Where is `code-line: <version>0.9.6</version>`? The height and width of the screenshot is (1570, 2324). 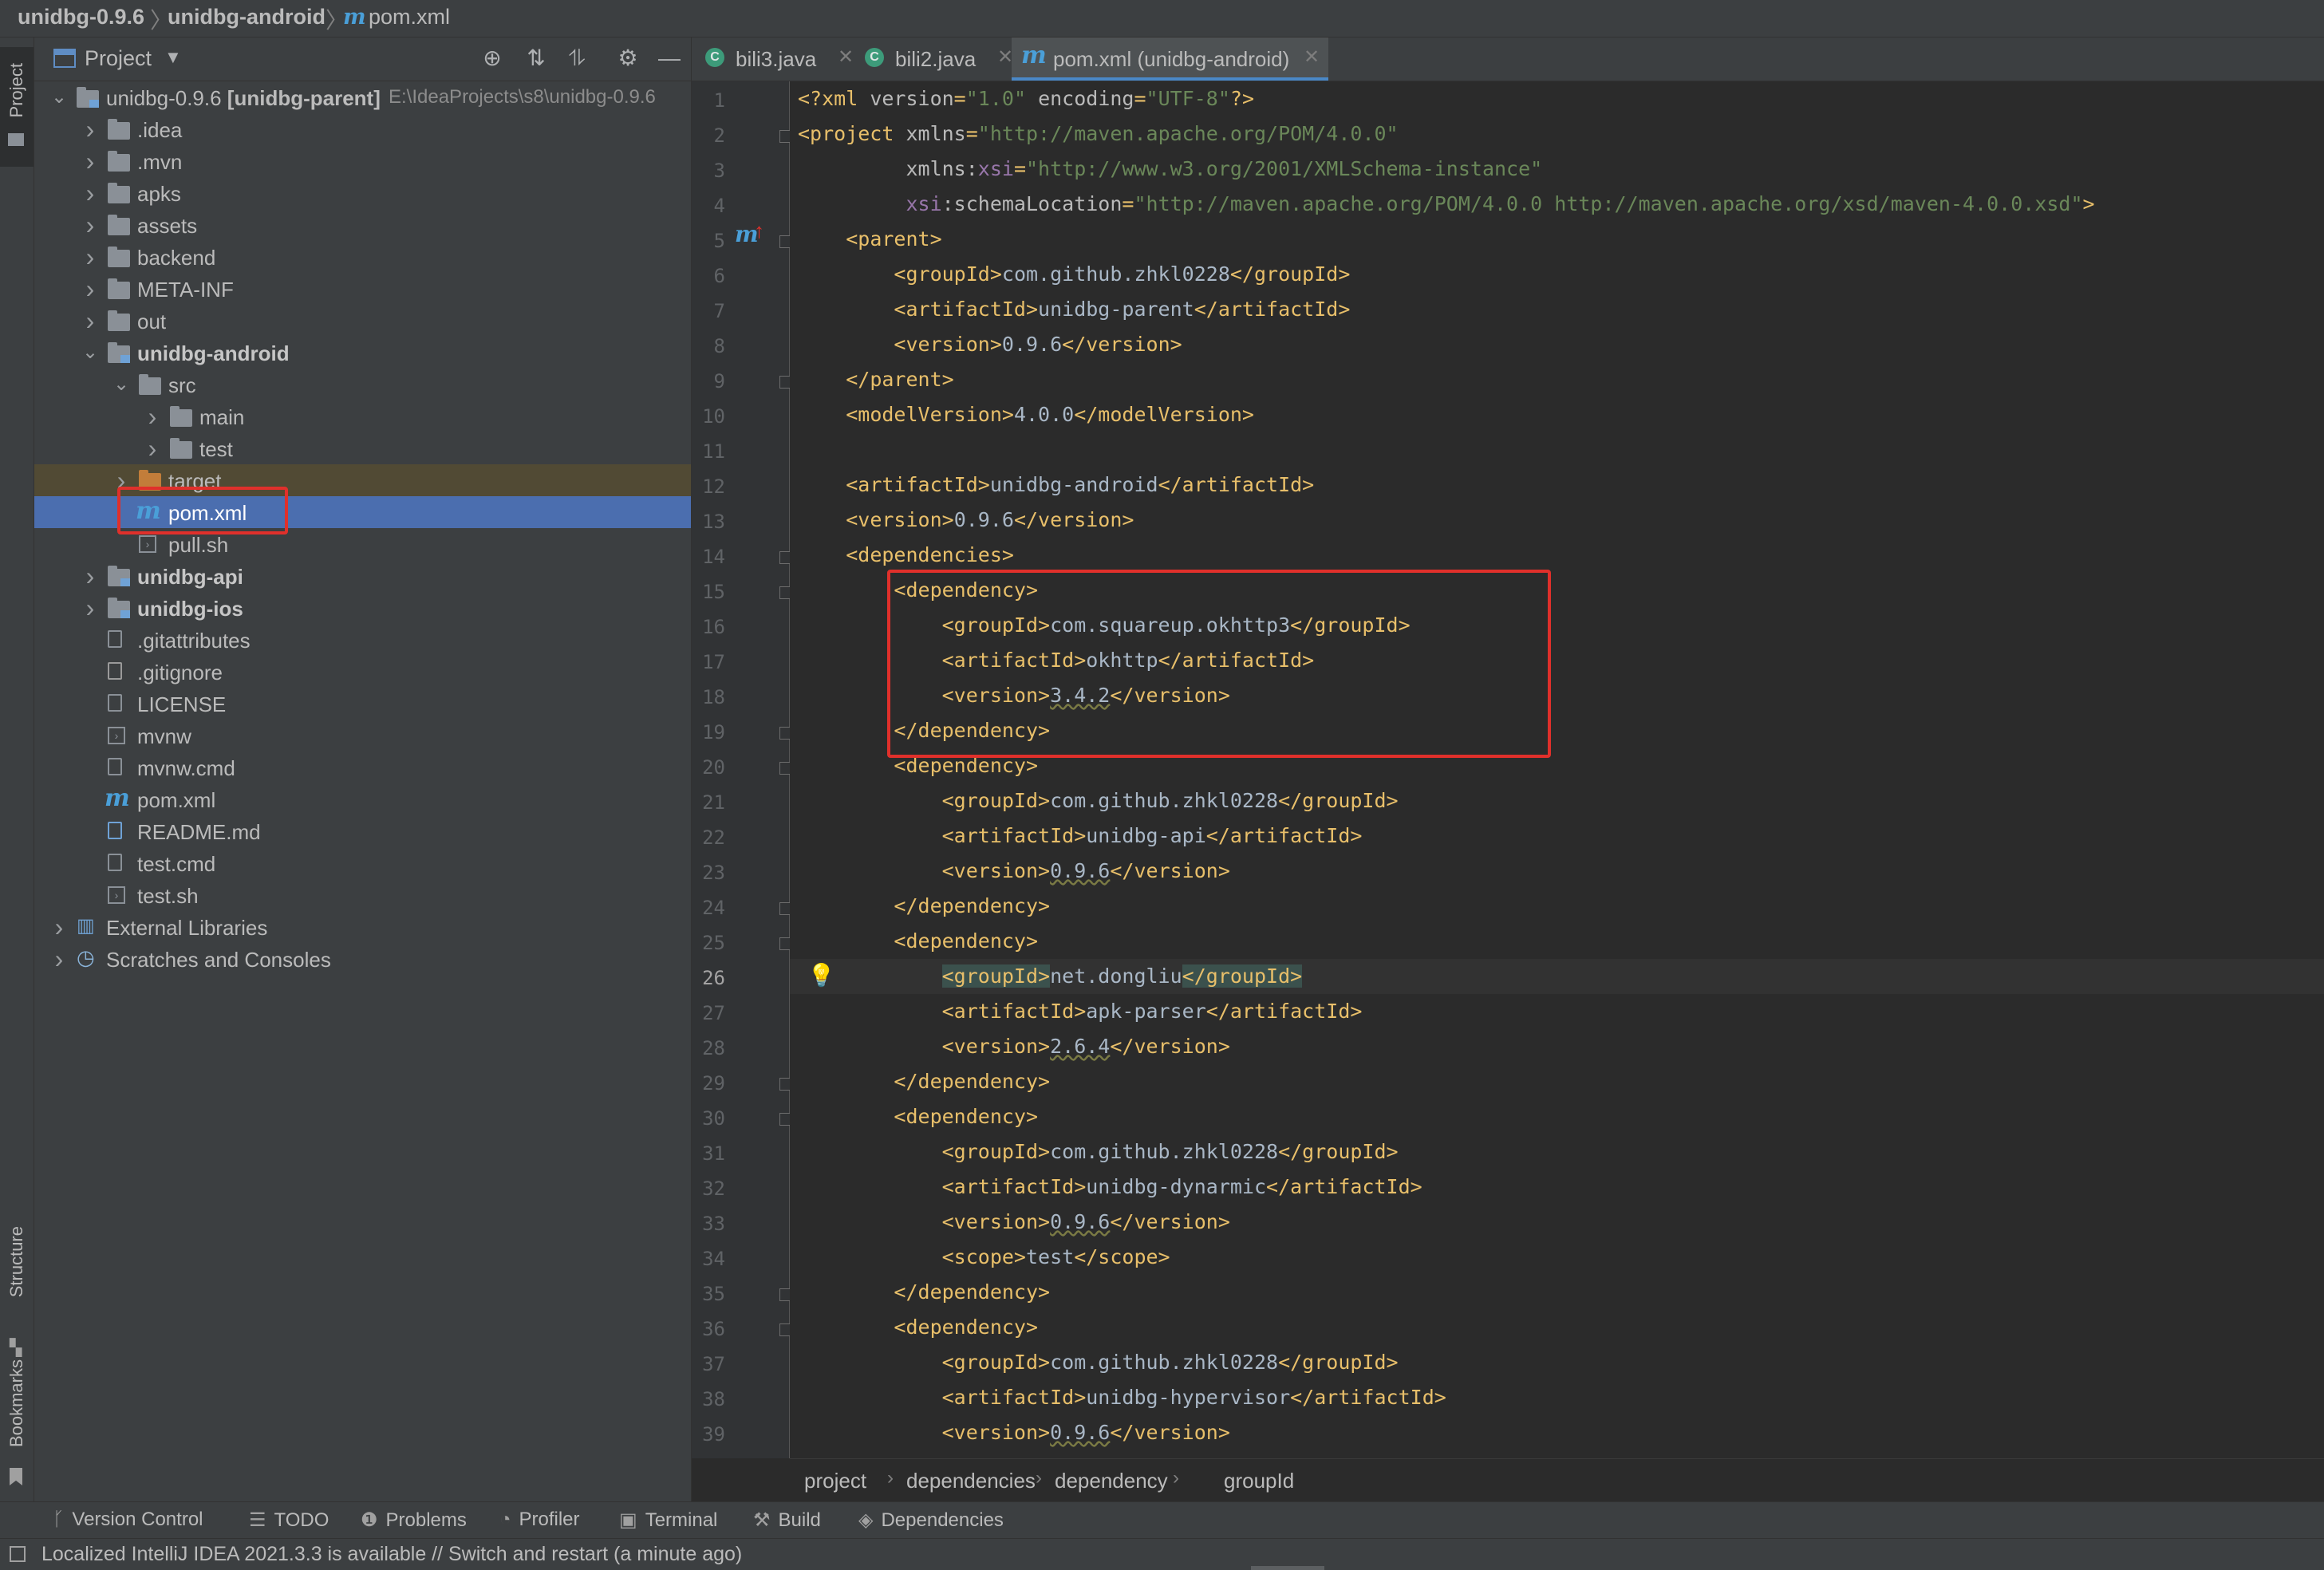
code-line: <version>0.9.6</version> is located at coordinates (1085, 1432).